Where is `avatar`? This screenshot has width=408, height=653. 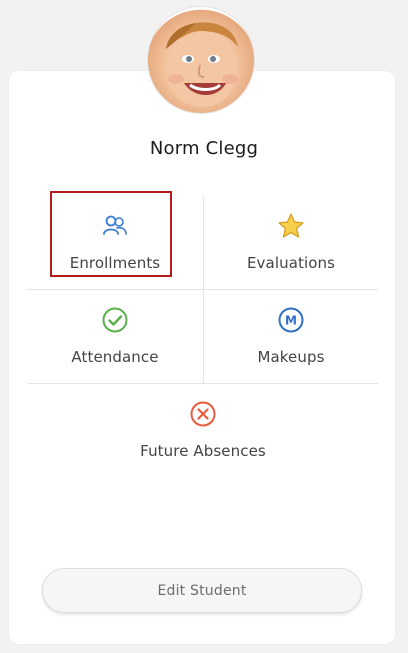
avatar is located at coordinates (201, 60).